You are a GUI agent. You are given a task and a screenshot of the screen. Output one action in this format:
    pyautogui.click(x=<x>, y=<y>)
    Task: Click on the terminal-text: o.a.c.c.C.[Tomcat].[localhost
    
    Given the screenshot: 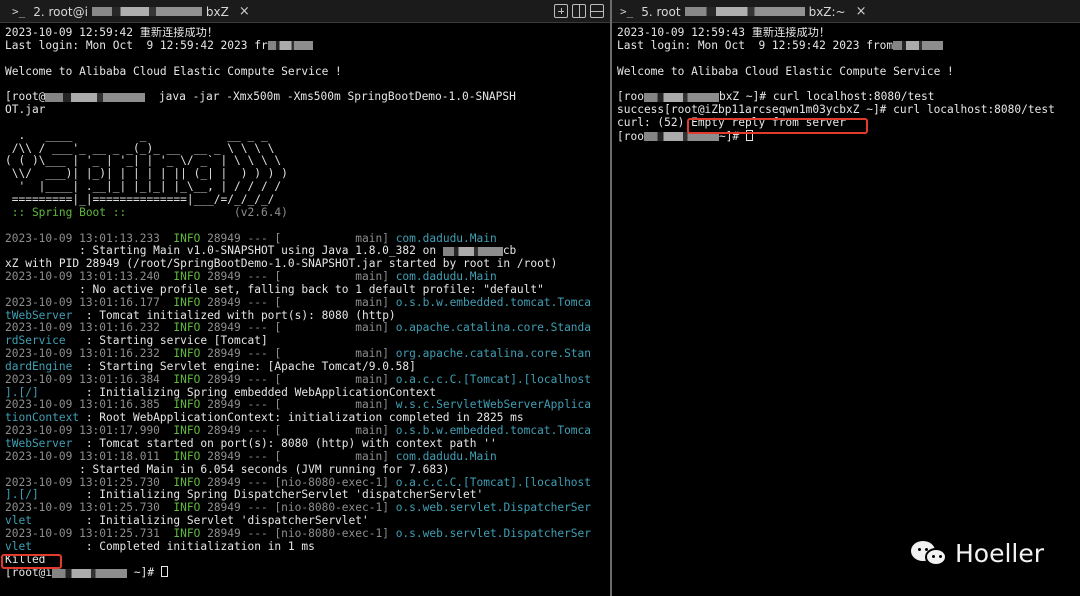 What is the action you would take?
    pyautogui.click(x=493, y=482)
    